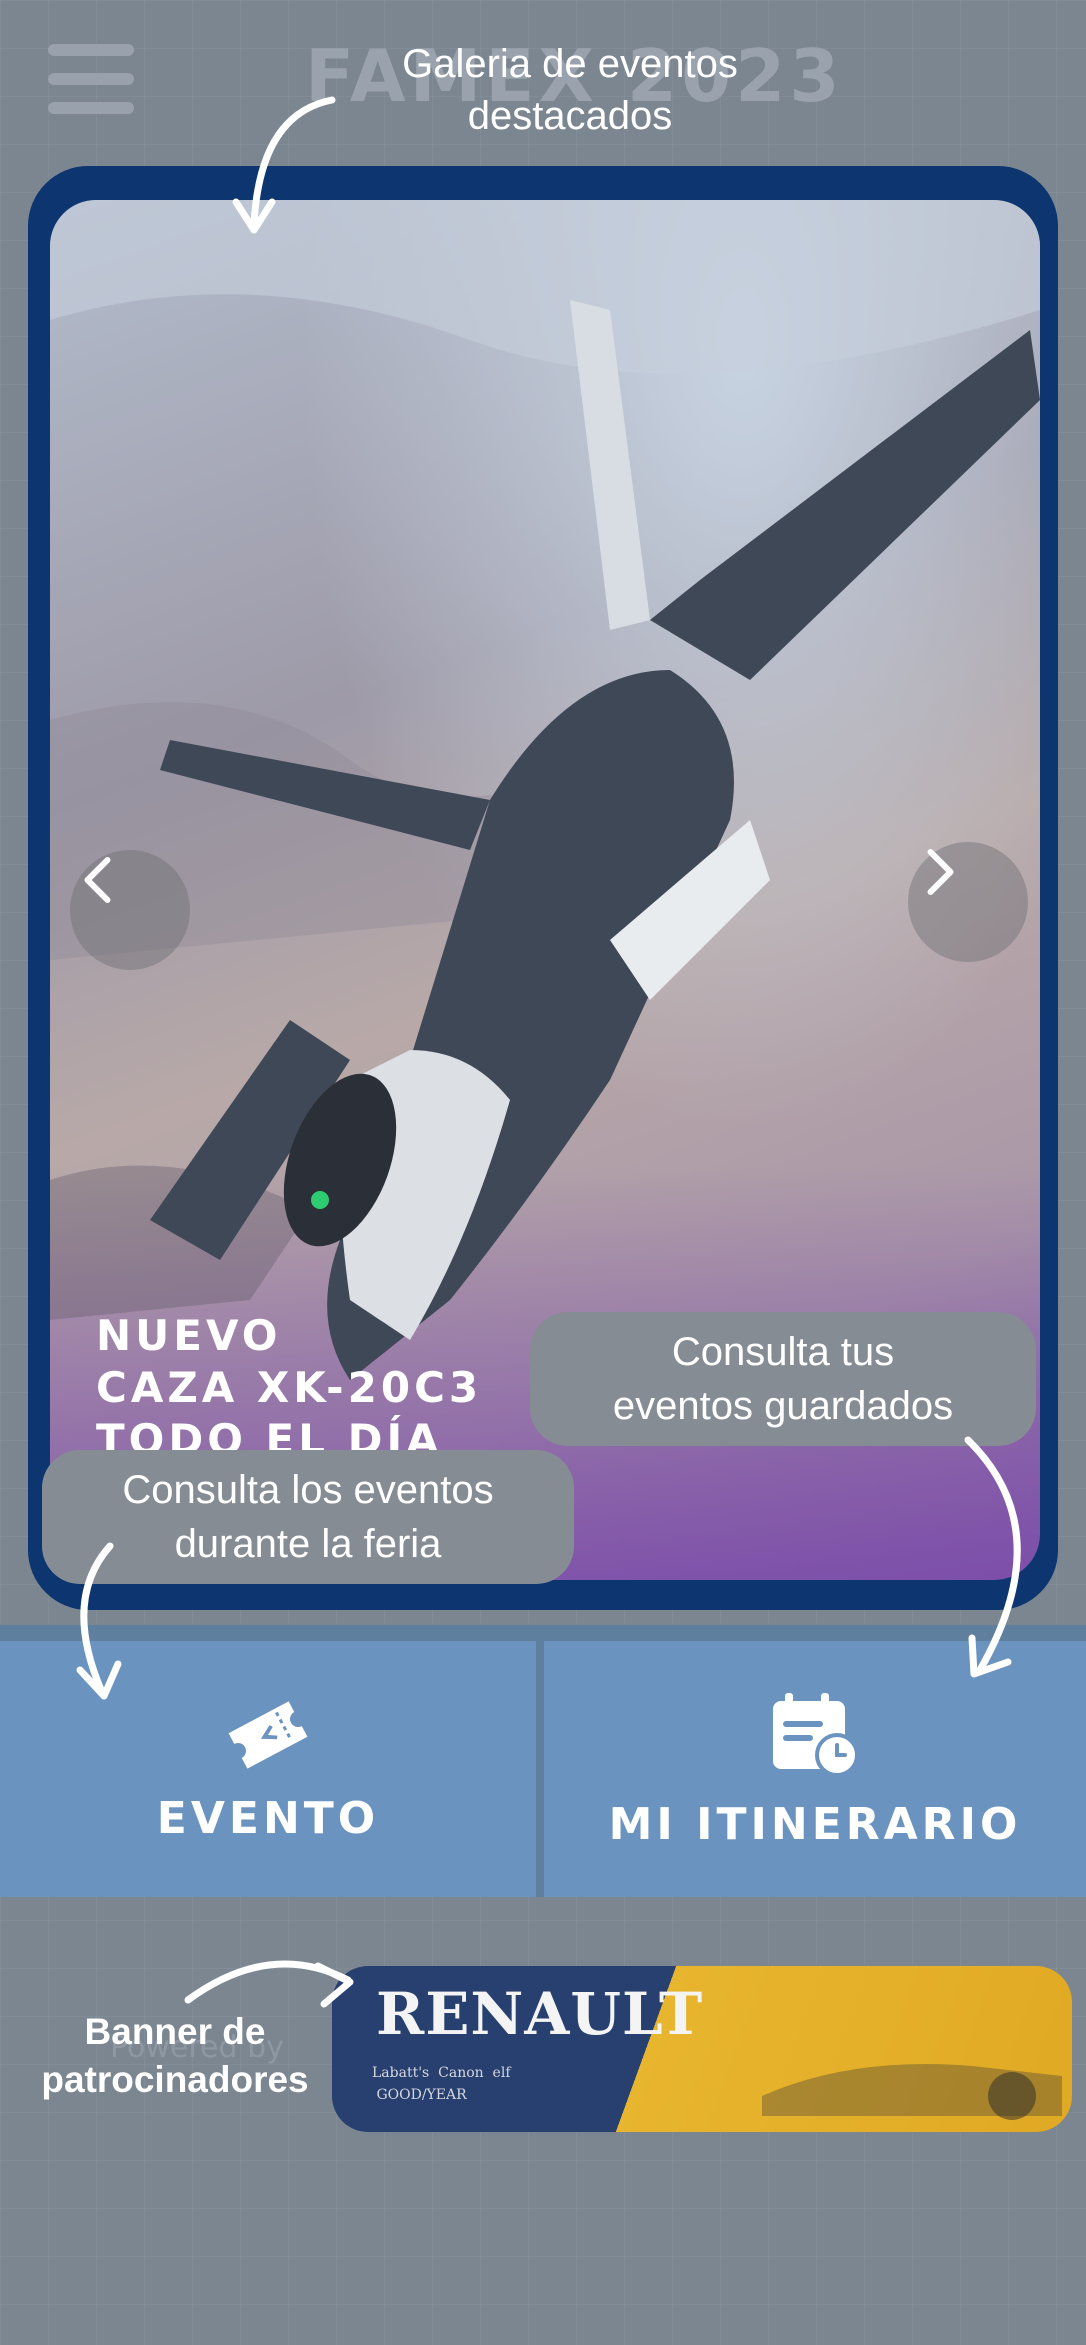 The height and width of the screenshot is (2345, 1086). What do you see at coordinates (543, 1761) in the screenshot?
I see `menu-tiles: EVENTO MI ITINERARIO` at bounding box center [543, 1761].